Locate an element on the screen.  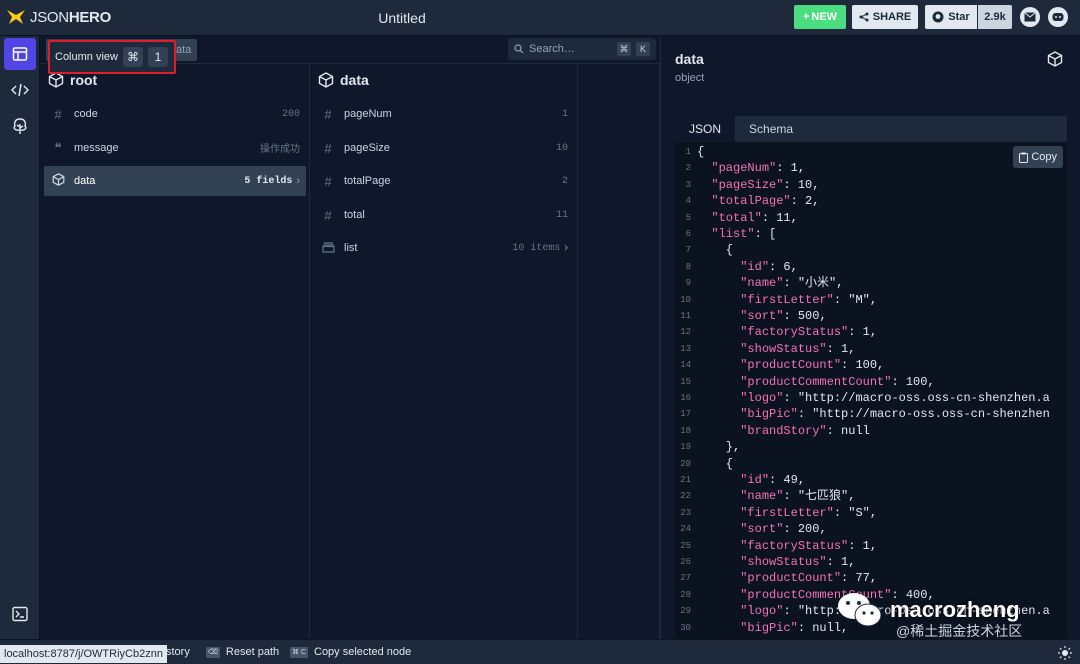
terminal-icon is located at coordinates (20, 614).